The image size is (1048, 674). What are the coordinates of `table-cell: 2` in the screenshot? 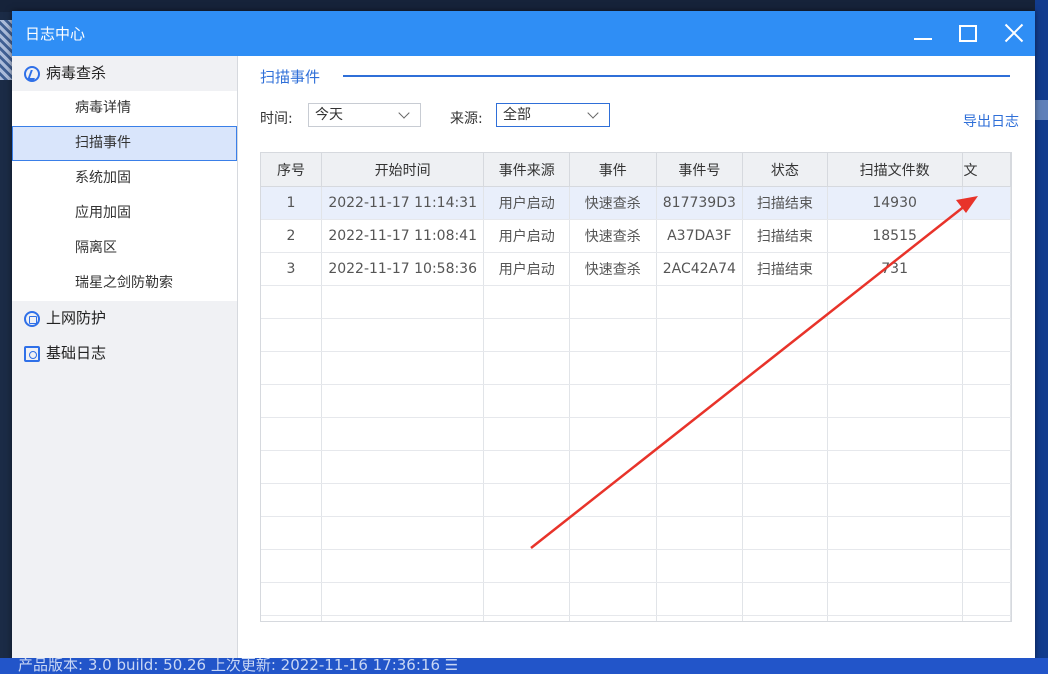 It's located at (291, 236).